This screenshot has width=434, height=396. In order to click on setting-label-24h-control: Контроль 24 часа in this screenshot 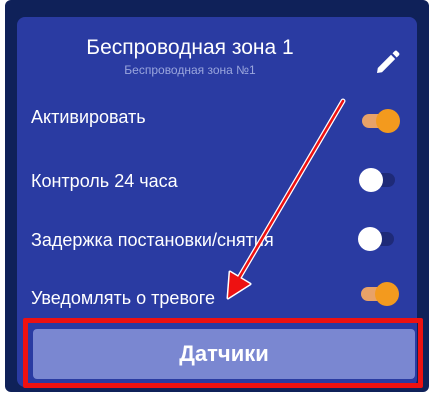, I will do `click(104, 181)`.